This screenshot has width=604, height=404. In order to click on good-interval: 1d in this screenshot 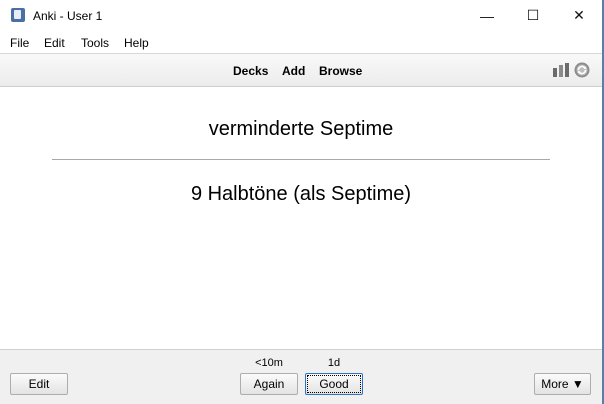, I will do `click(334, 363)`.